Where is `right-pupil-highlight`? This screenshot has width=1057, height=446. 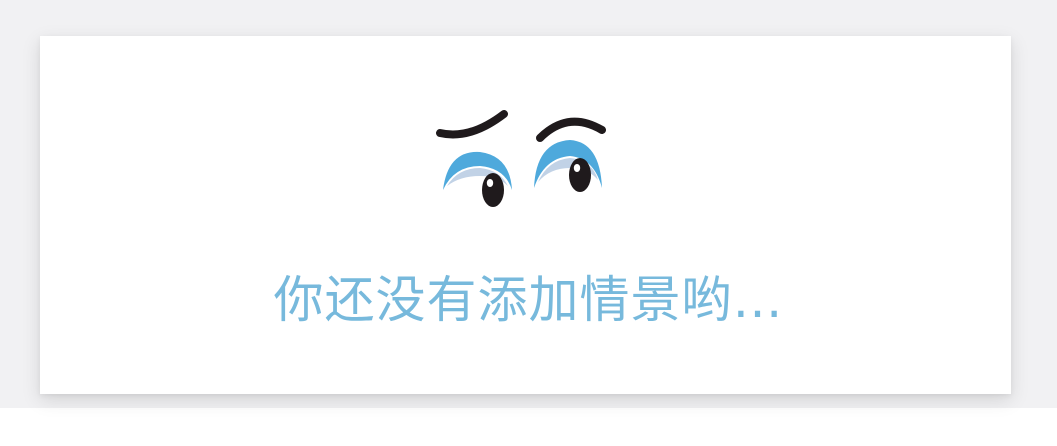
right-pupil-highlight is located at coordinates (577, 168).